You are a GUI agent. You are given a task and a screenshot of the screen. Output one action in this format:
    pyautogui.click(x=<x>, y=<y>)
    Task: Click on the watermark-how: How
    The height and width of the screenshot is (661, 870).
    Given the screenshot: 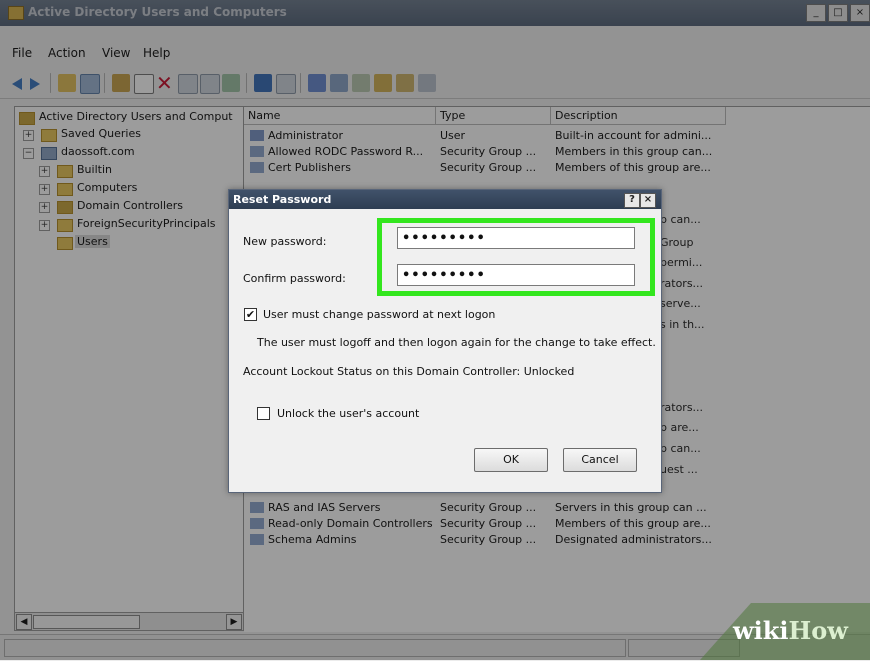 What is the action you would take?
    pyautogui.click(x=818, y=630)
    